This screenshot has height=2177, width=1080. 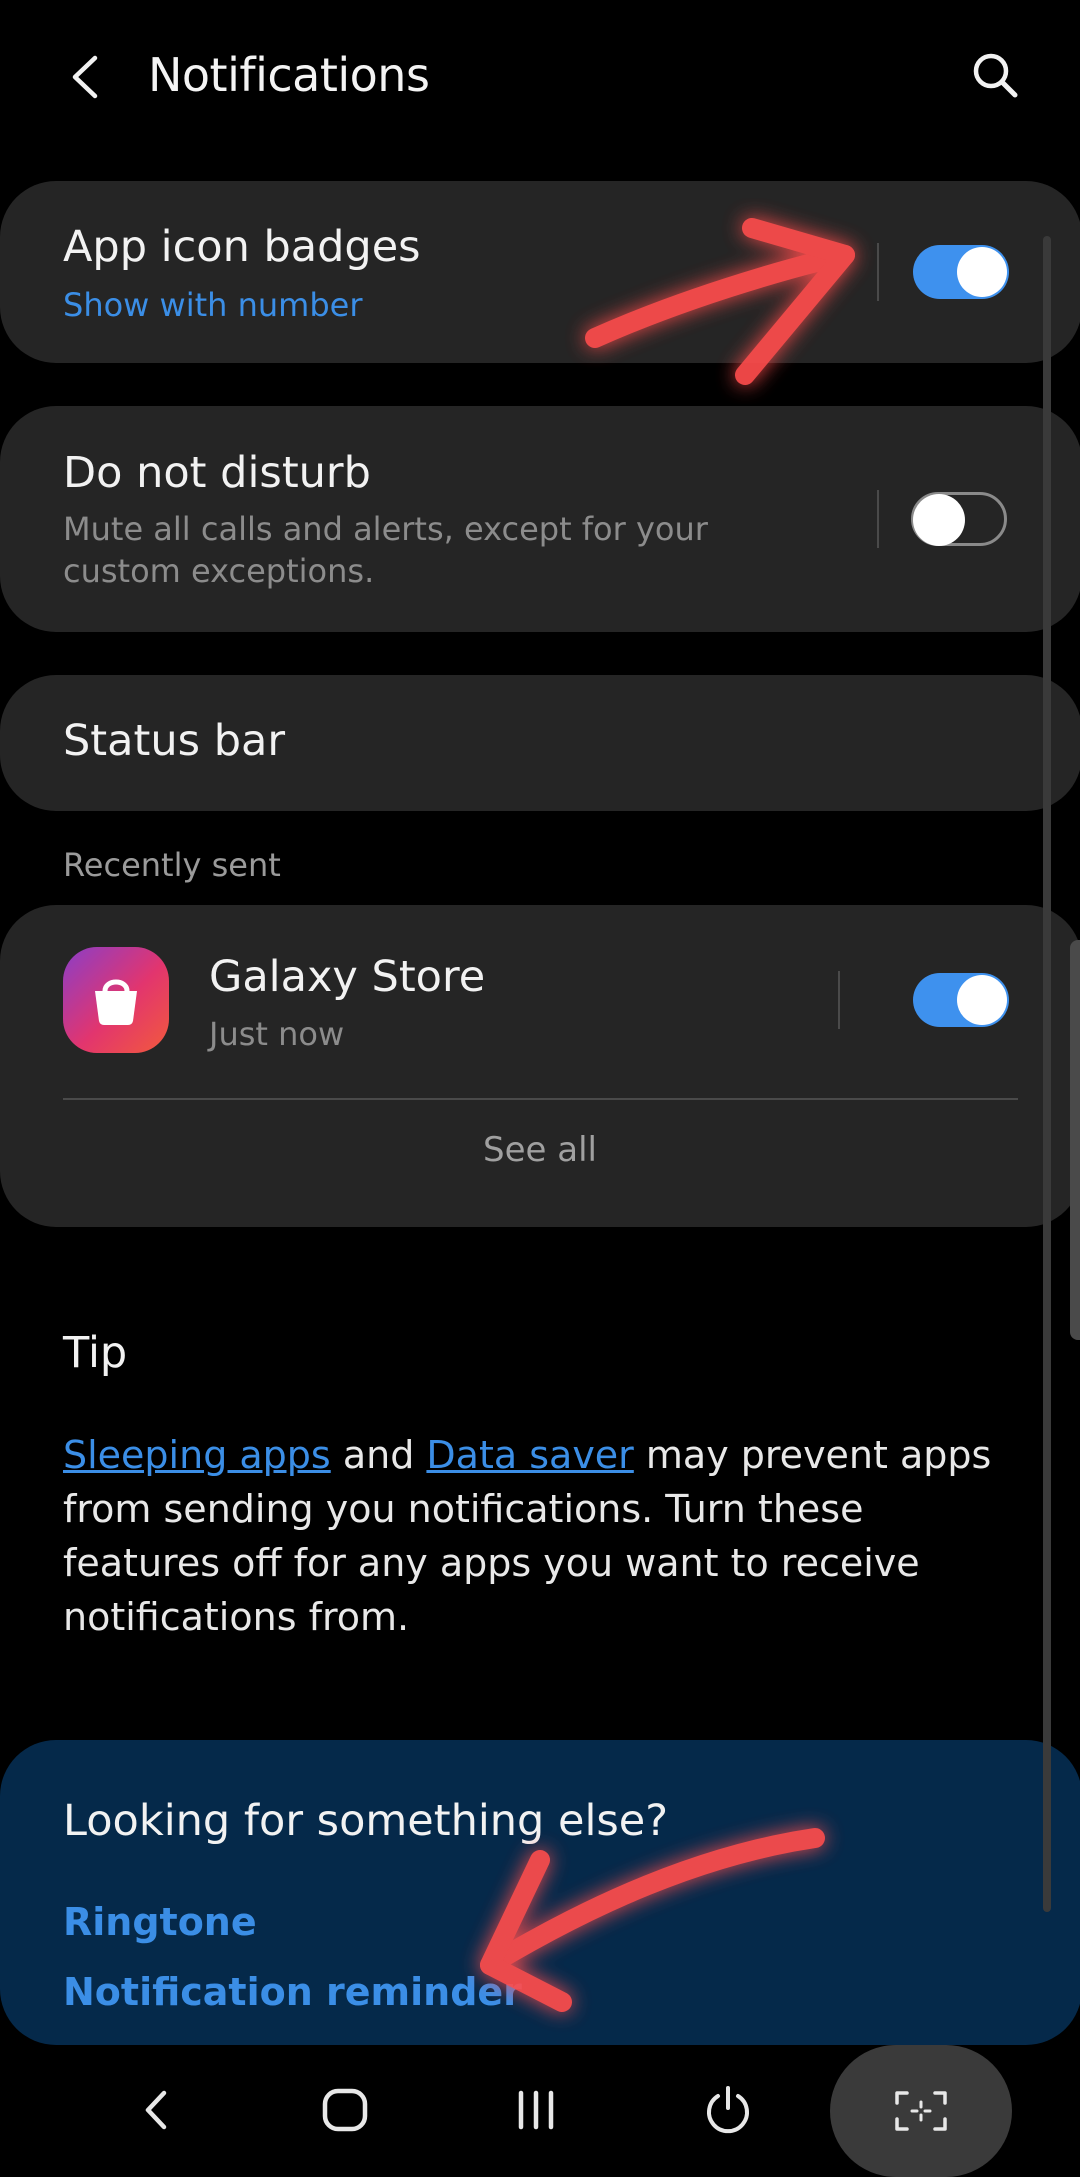 I want to click on galaxy-store-time: Just now, so click(x=277, y=1034).